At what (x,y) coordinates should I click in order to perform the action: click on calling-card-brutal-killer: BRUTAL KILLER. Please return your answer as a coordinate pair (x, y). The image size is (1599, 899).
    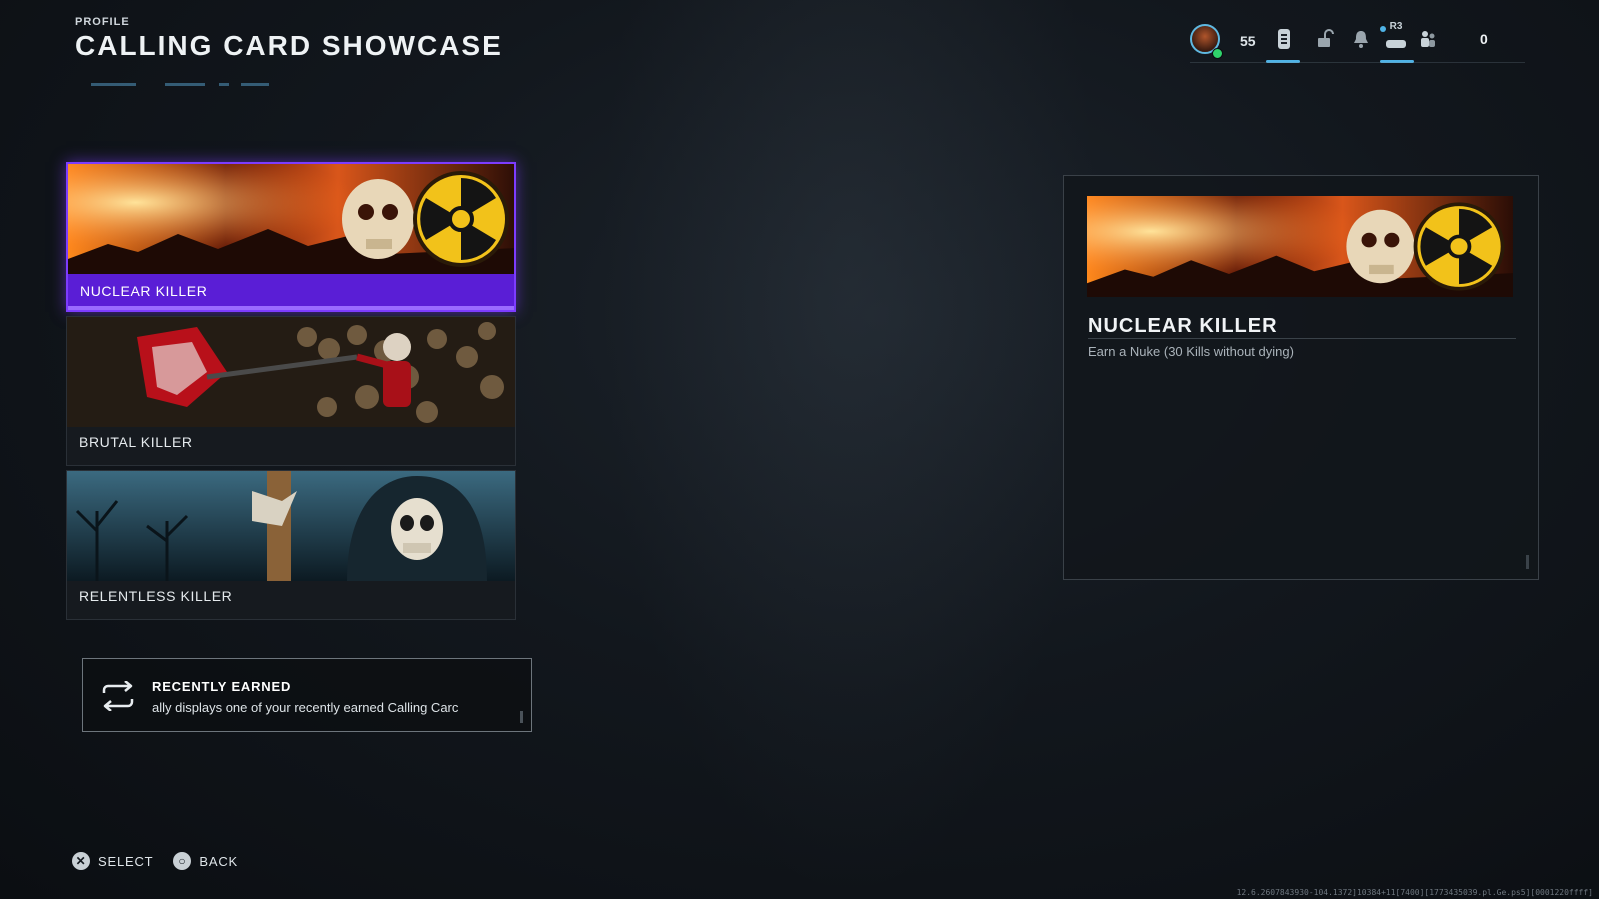
    Looking at the image, I should click on (291, 391).